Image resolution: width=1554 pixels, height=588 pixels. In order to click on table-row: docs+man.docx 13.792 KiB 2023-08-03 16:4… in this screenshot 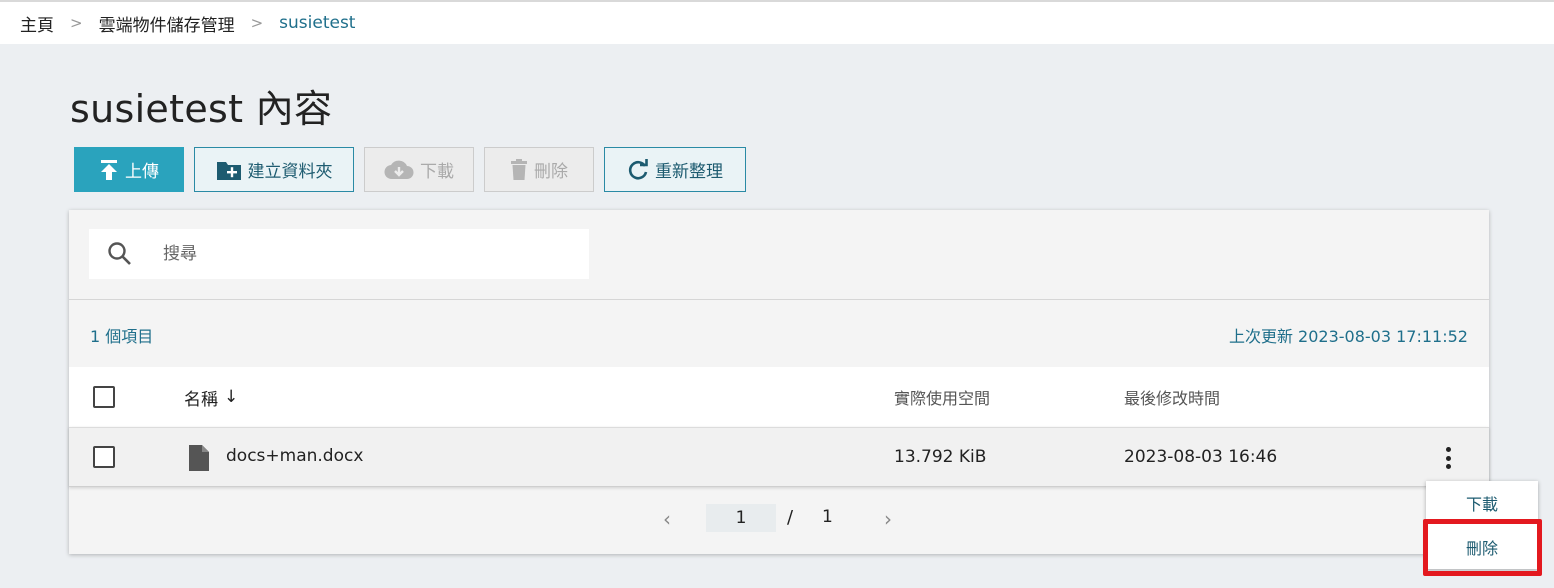, I will do `click(779, 457)`.